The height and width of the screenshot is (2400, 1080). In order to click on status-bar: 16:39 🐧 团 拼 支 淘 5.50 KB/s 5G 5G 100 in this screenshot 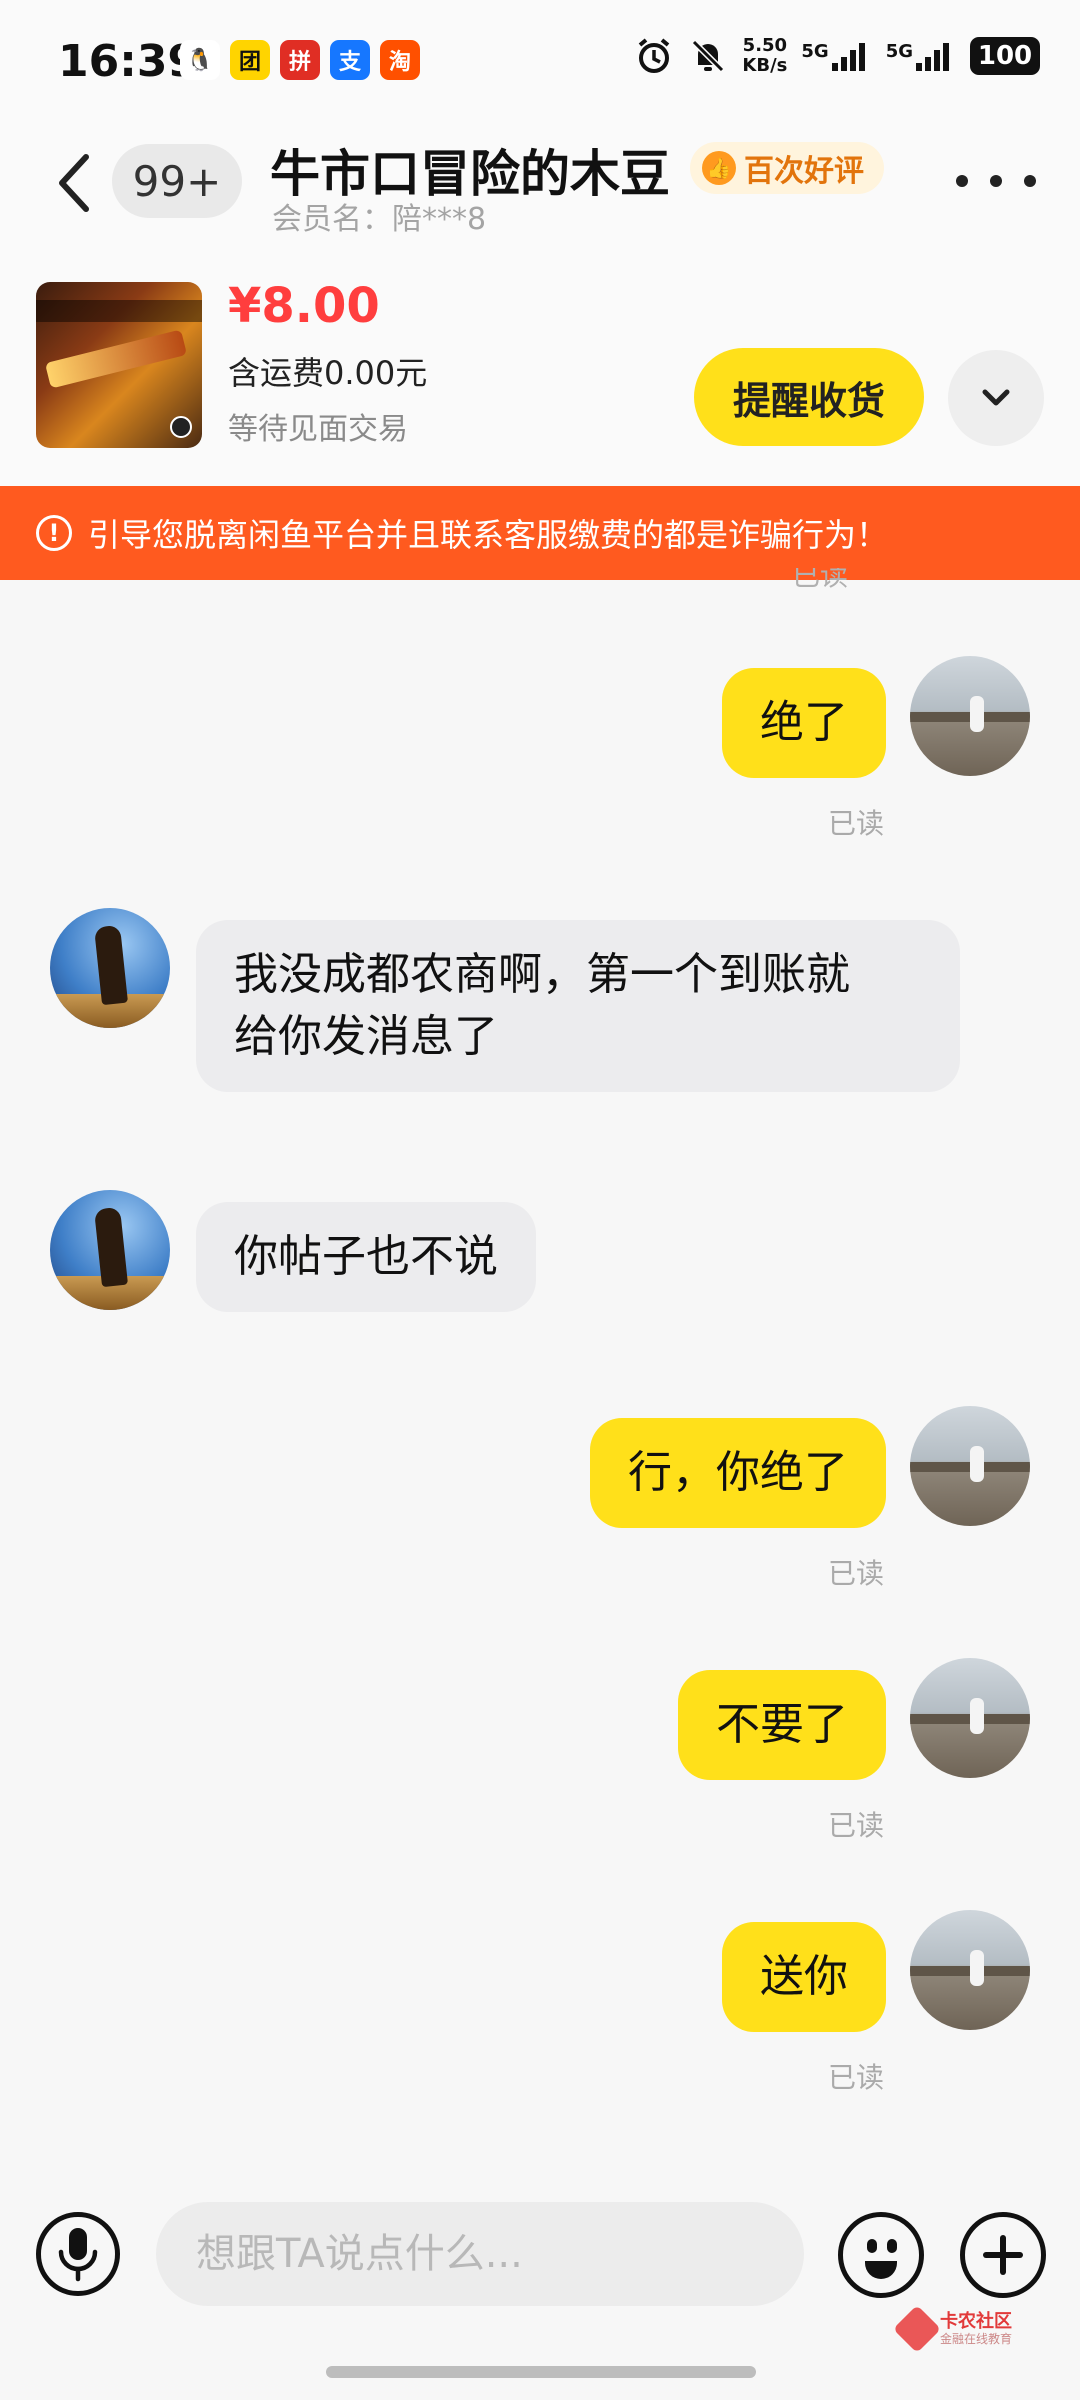, I will do `click(540, 62)`.